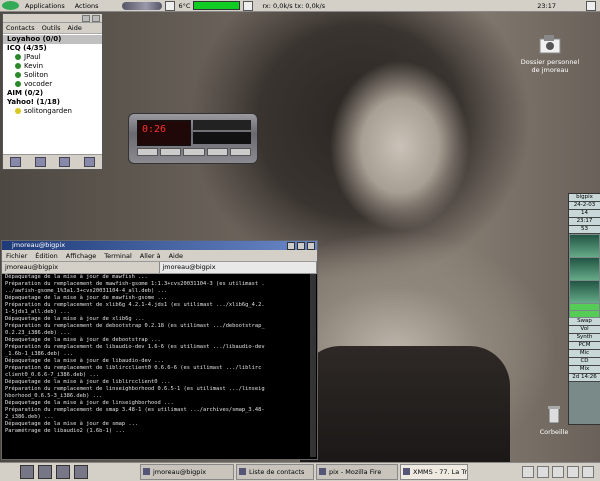  I want to click on task-label: Liste de contacts, so click(277, 472).